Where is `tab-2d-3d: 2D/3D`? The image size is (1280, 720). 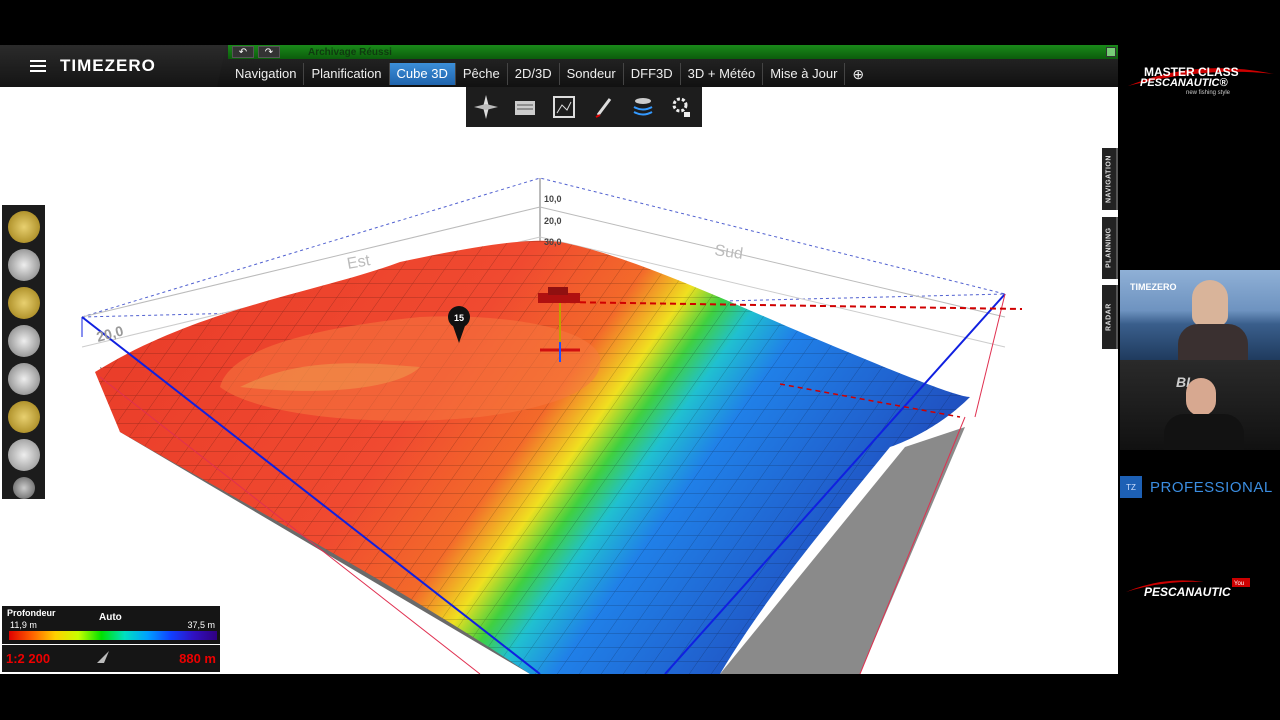 tab-2d-3d: 2D/3D is located at coordinates (534, 74).